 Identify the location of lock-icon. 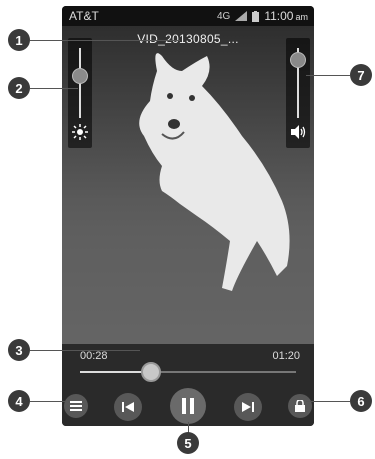
(300, 406).